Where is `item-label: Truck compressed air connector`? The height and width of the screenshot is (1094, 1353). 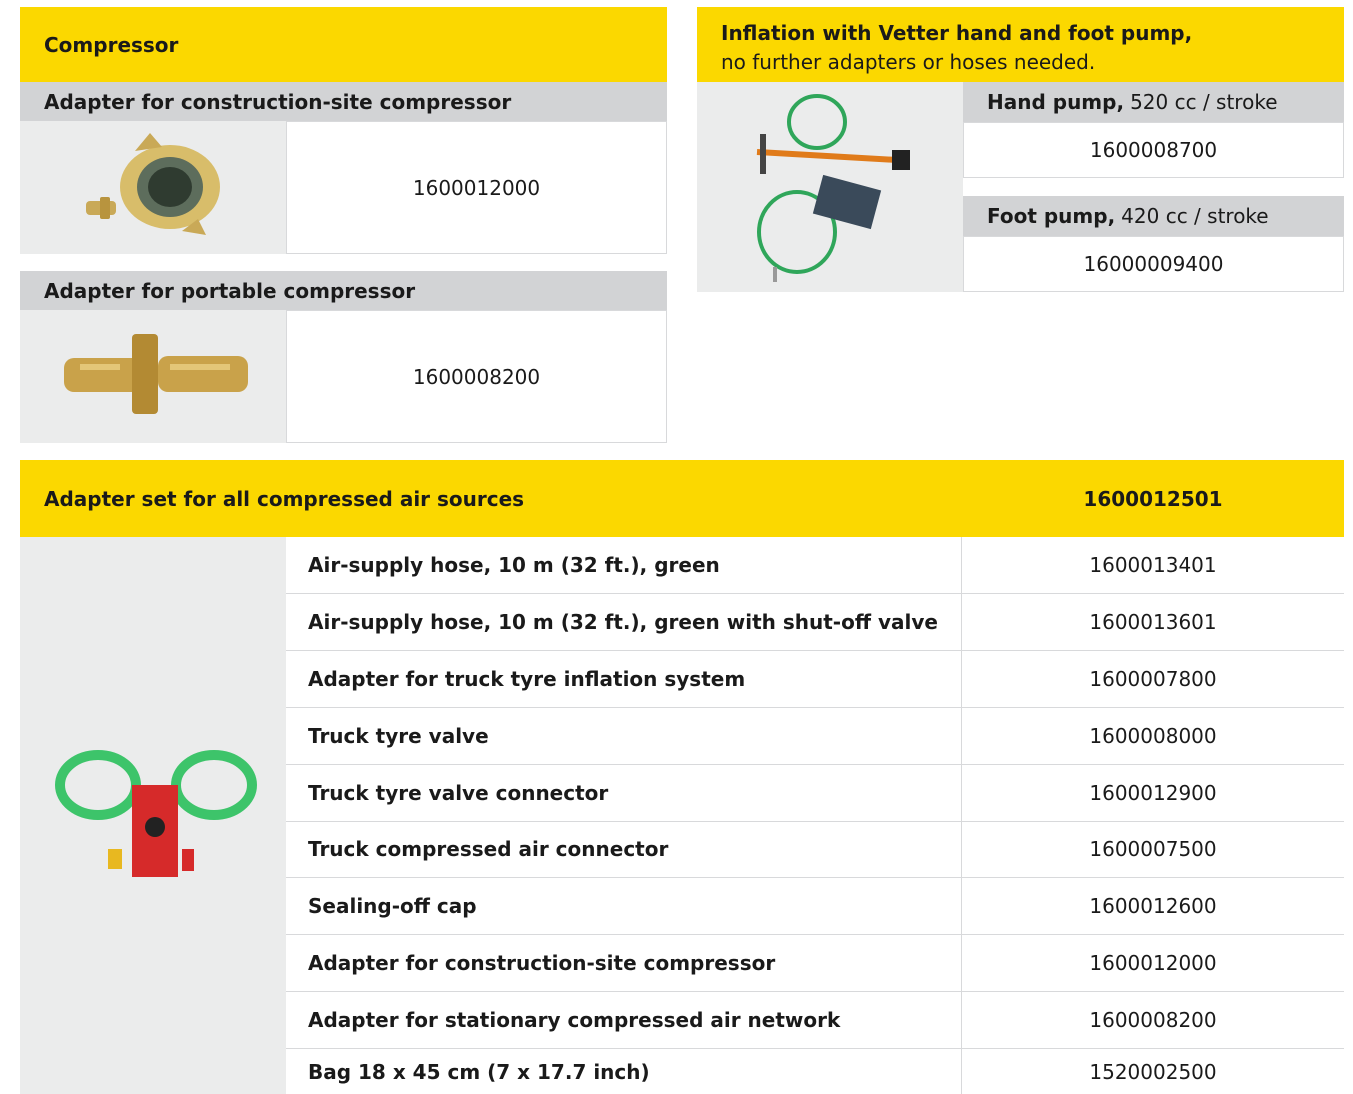
item-label: Truck compressed air connector is located at coordinates (624, 849).